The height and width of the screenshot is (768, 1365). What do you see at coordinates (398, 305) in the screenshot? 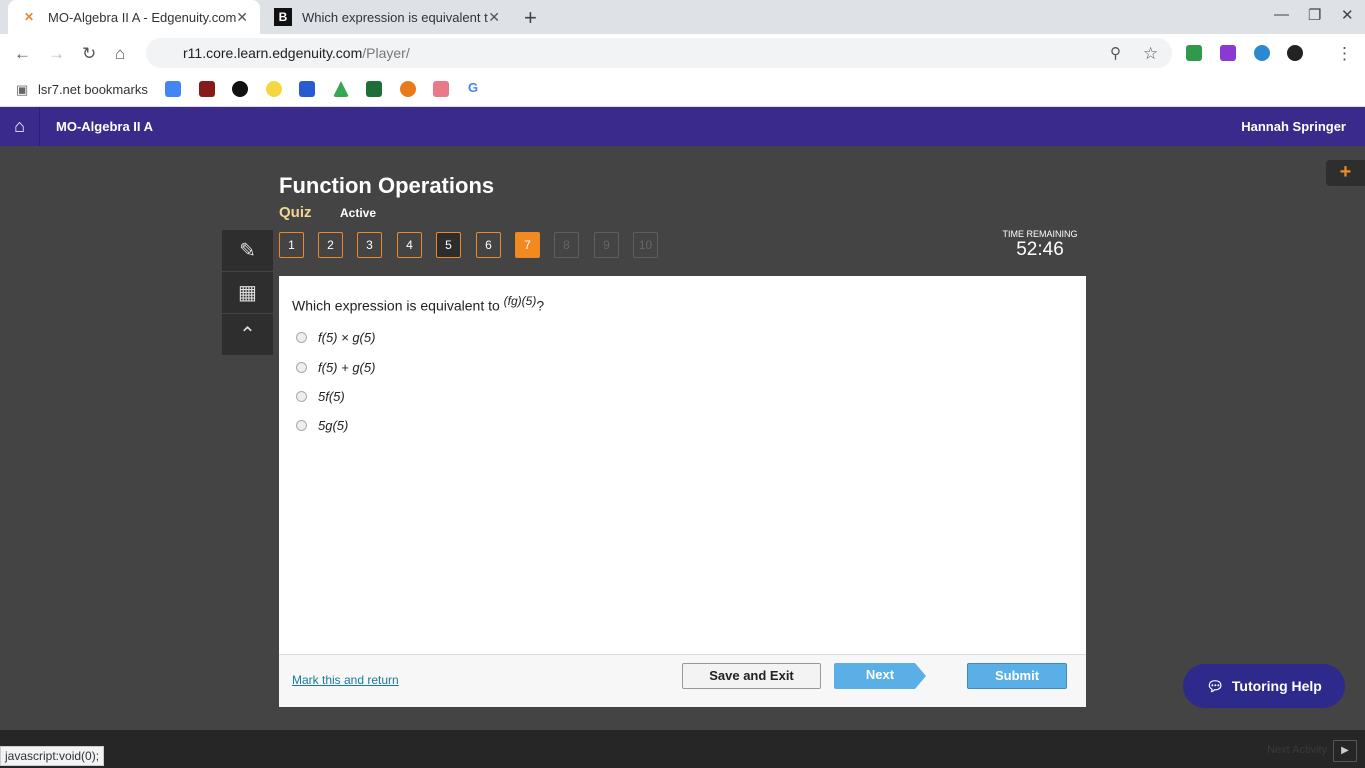
I see `question-prompt: Which expression is equivalent to` at bounding box center [398, 305].